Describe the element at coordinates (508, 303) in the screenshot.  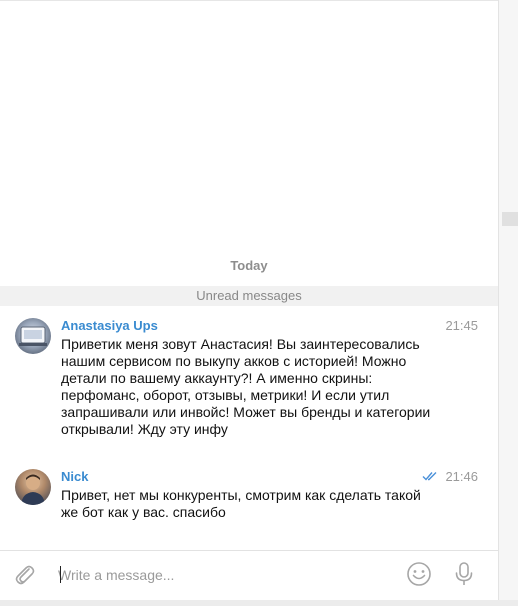
I see `scrollbar` at that location.